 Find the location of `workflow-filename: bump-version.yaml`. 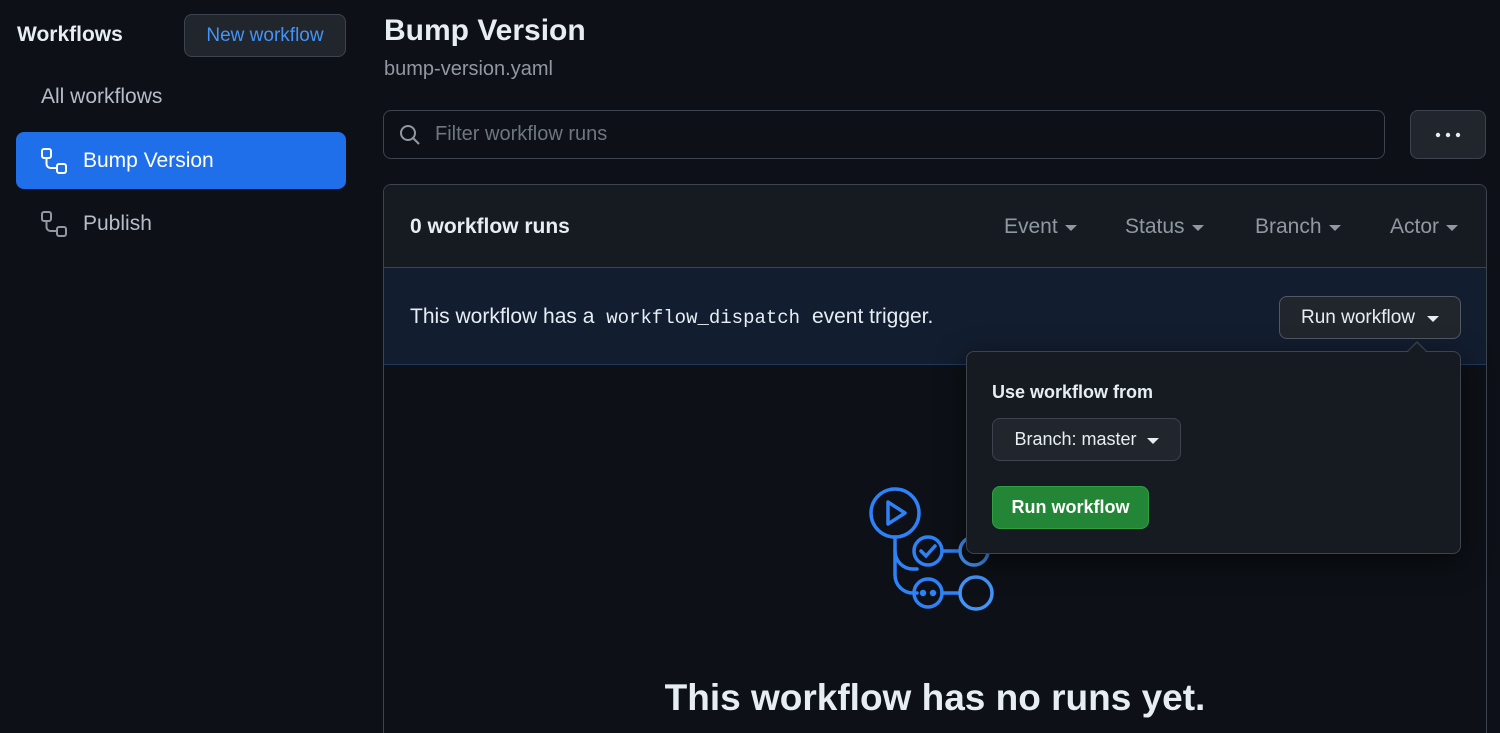

workflow-filename: bump-version.yaml is located at coordinates (468, 69).